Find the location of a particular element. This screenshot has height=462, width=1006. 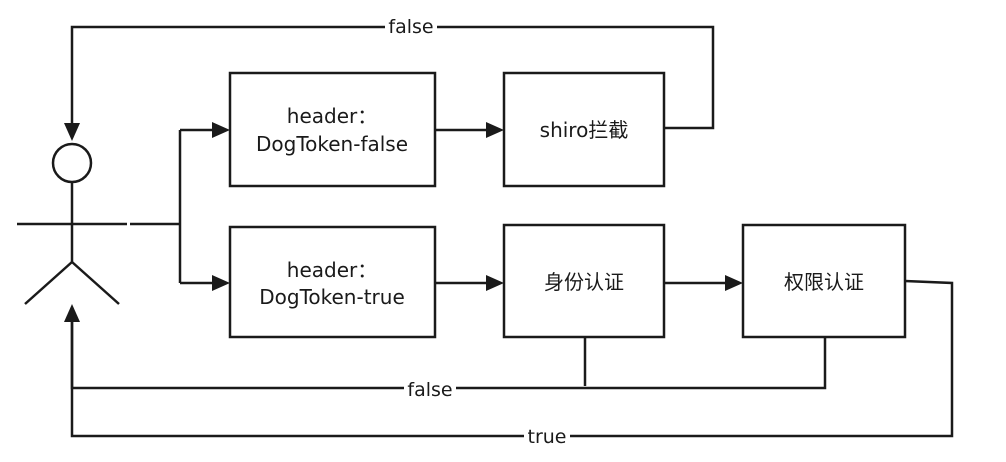

edge-label-auth-false: false is located at coordinates (430, 390).